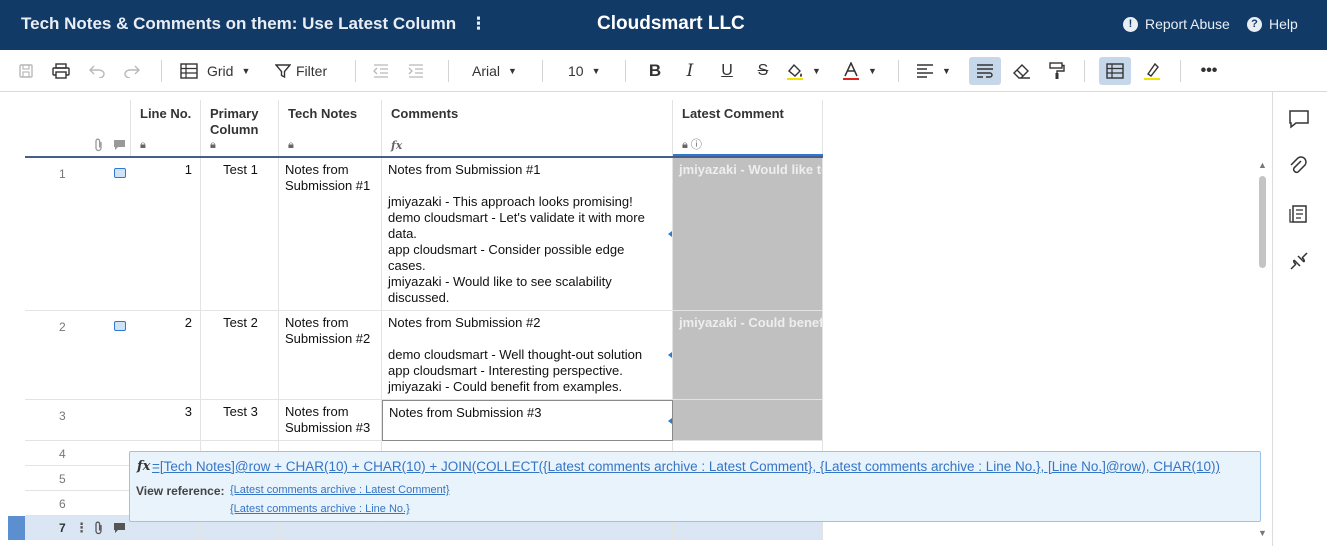 This screenshot has width=1327, height=546. What do you see at coordinates (166, 113) in the screenshot?
I see `column-label: Line No.` at bounding box center [166, 113].